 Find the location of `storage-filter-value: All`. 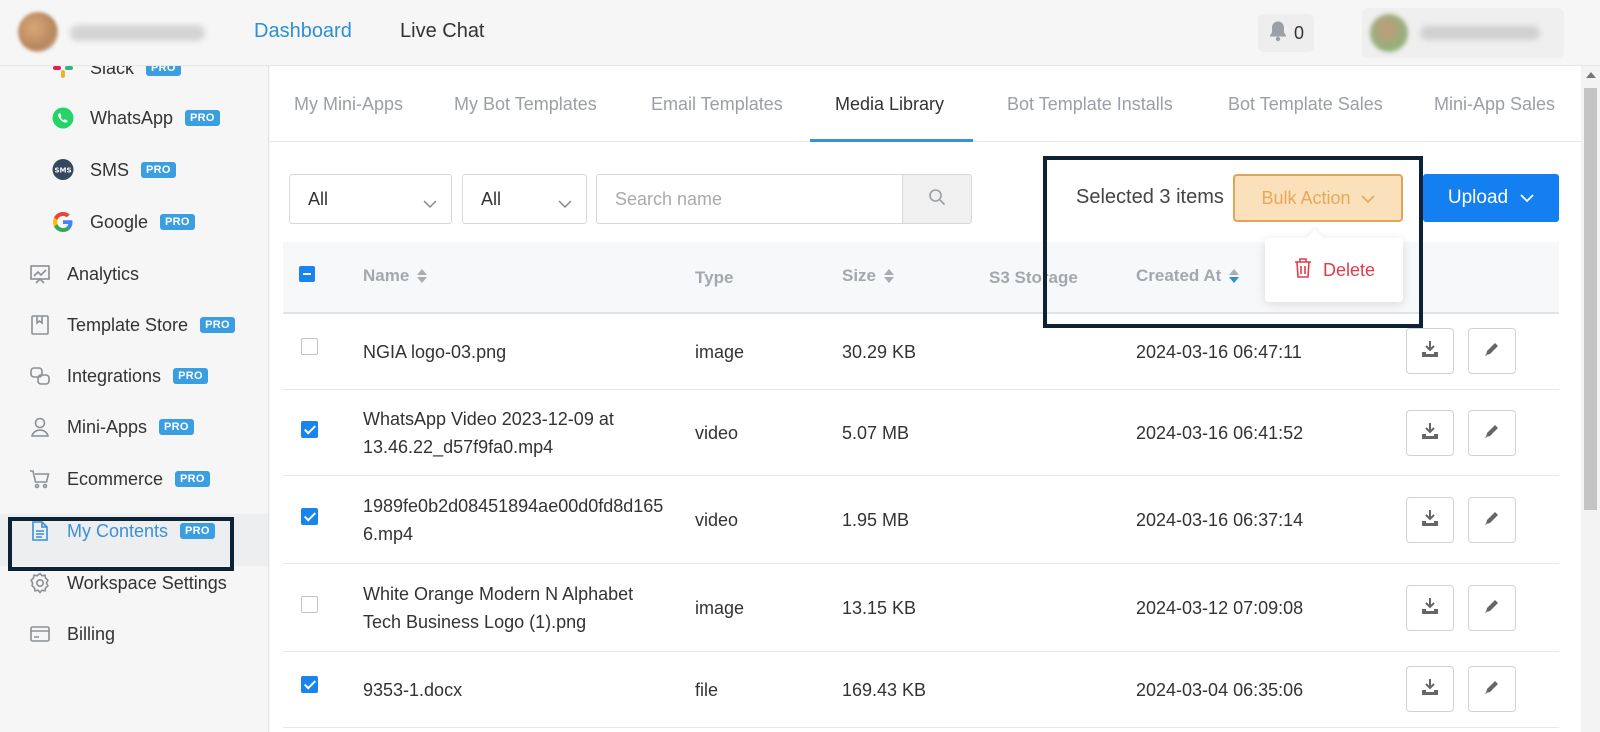

storage-filter-value: All is located at coordinates (491, 198).